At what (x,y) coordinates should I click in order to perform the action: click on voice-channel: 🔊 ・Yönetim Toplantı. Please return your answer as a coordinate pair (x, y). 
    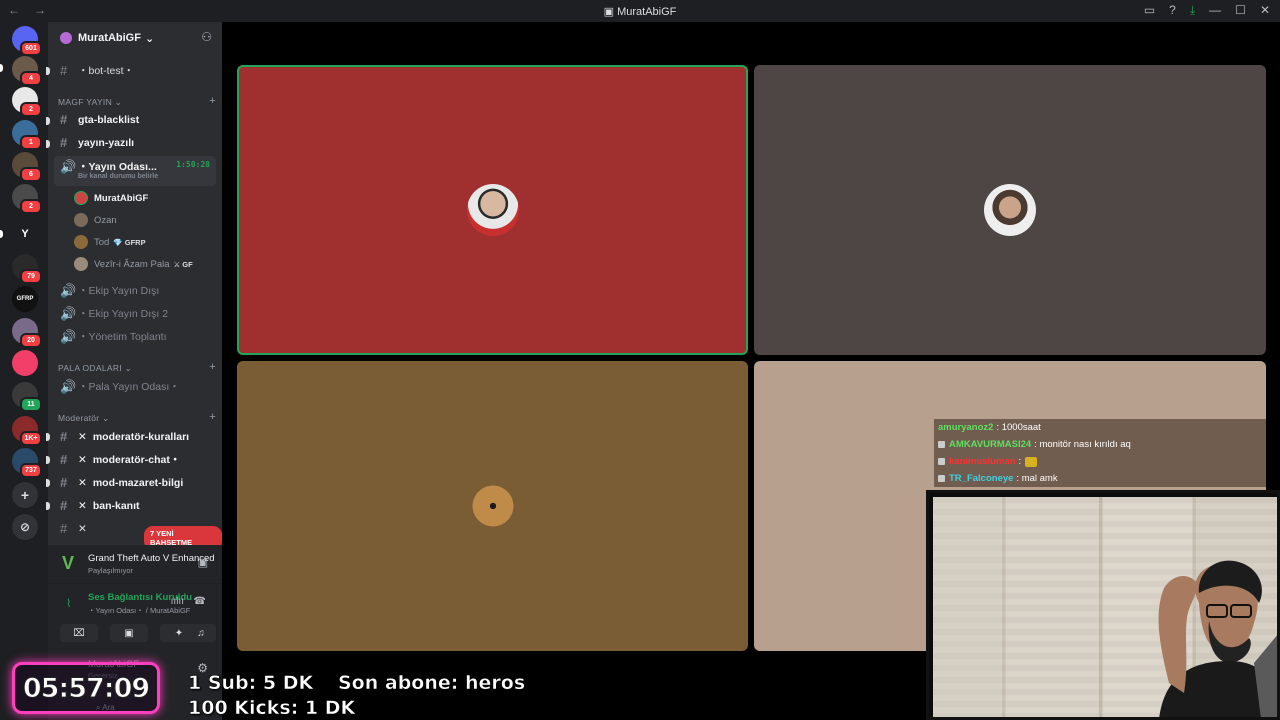
    Looking at the image, I should click on (135, 336).